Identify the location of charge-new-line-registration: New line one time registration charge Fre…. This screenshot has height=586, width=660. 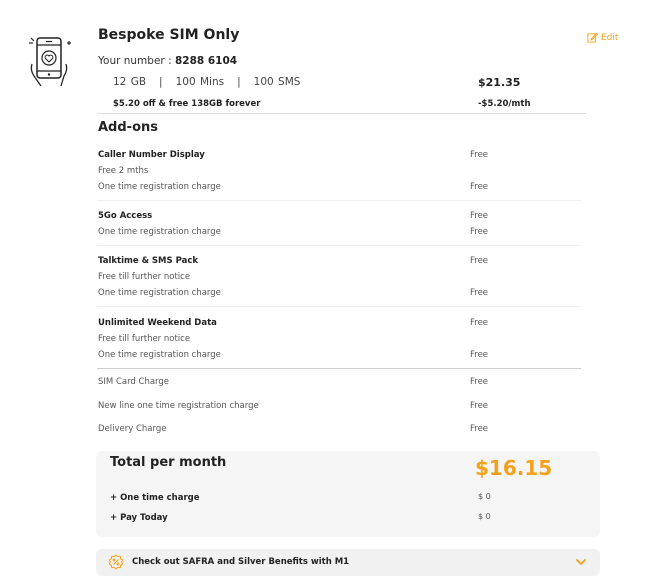
(340, 406).